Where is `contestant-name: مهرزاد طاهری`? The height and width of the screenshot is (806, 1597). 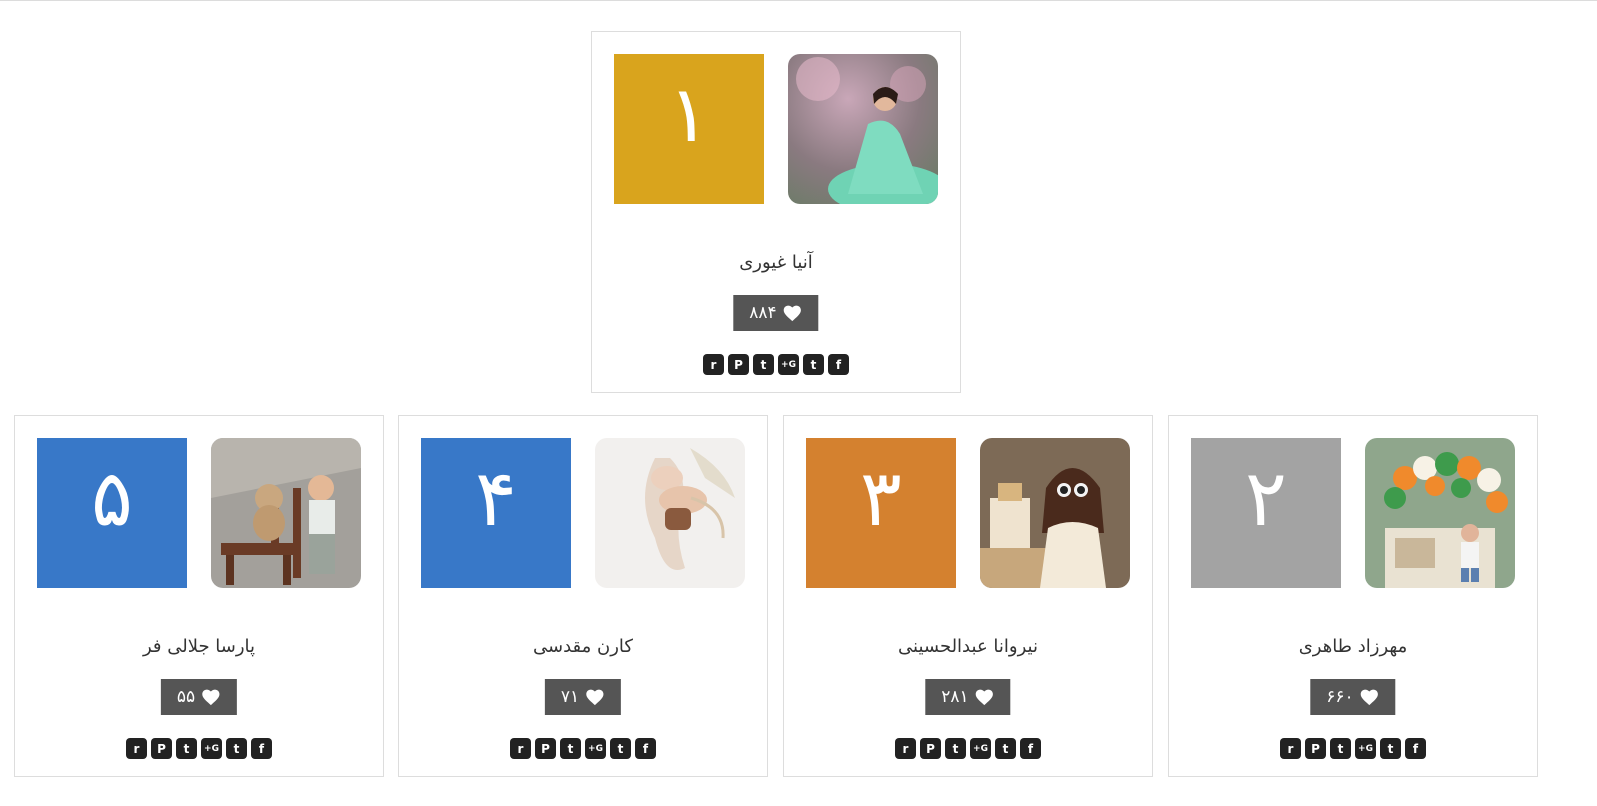 contestant-name: مهرزاد طاهری is located at coordinates (1353, 646).